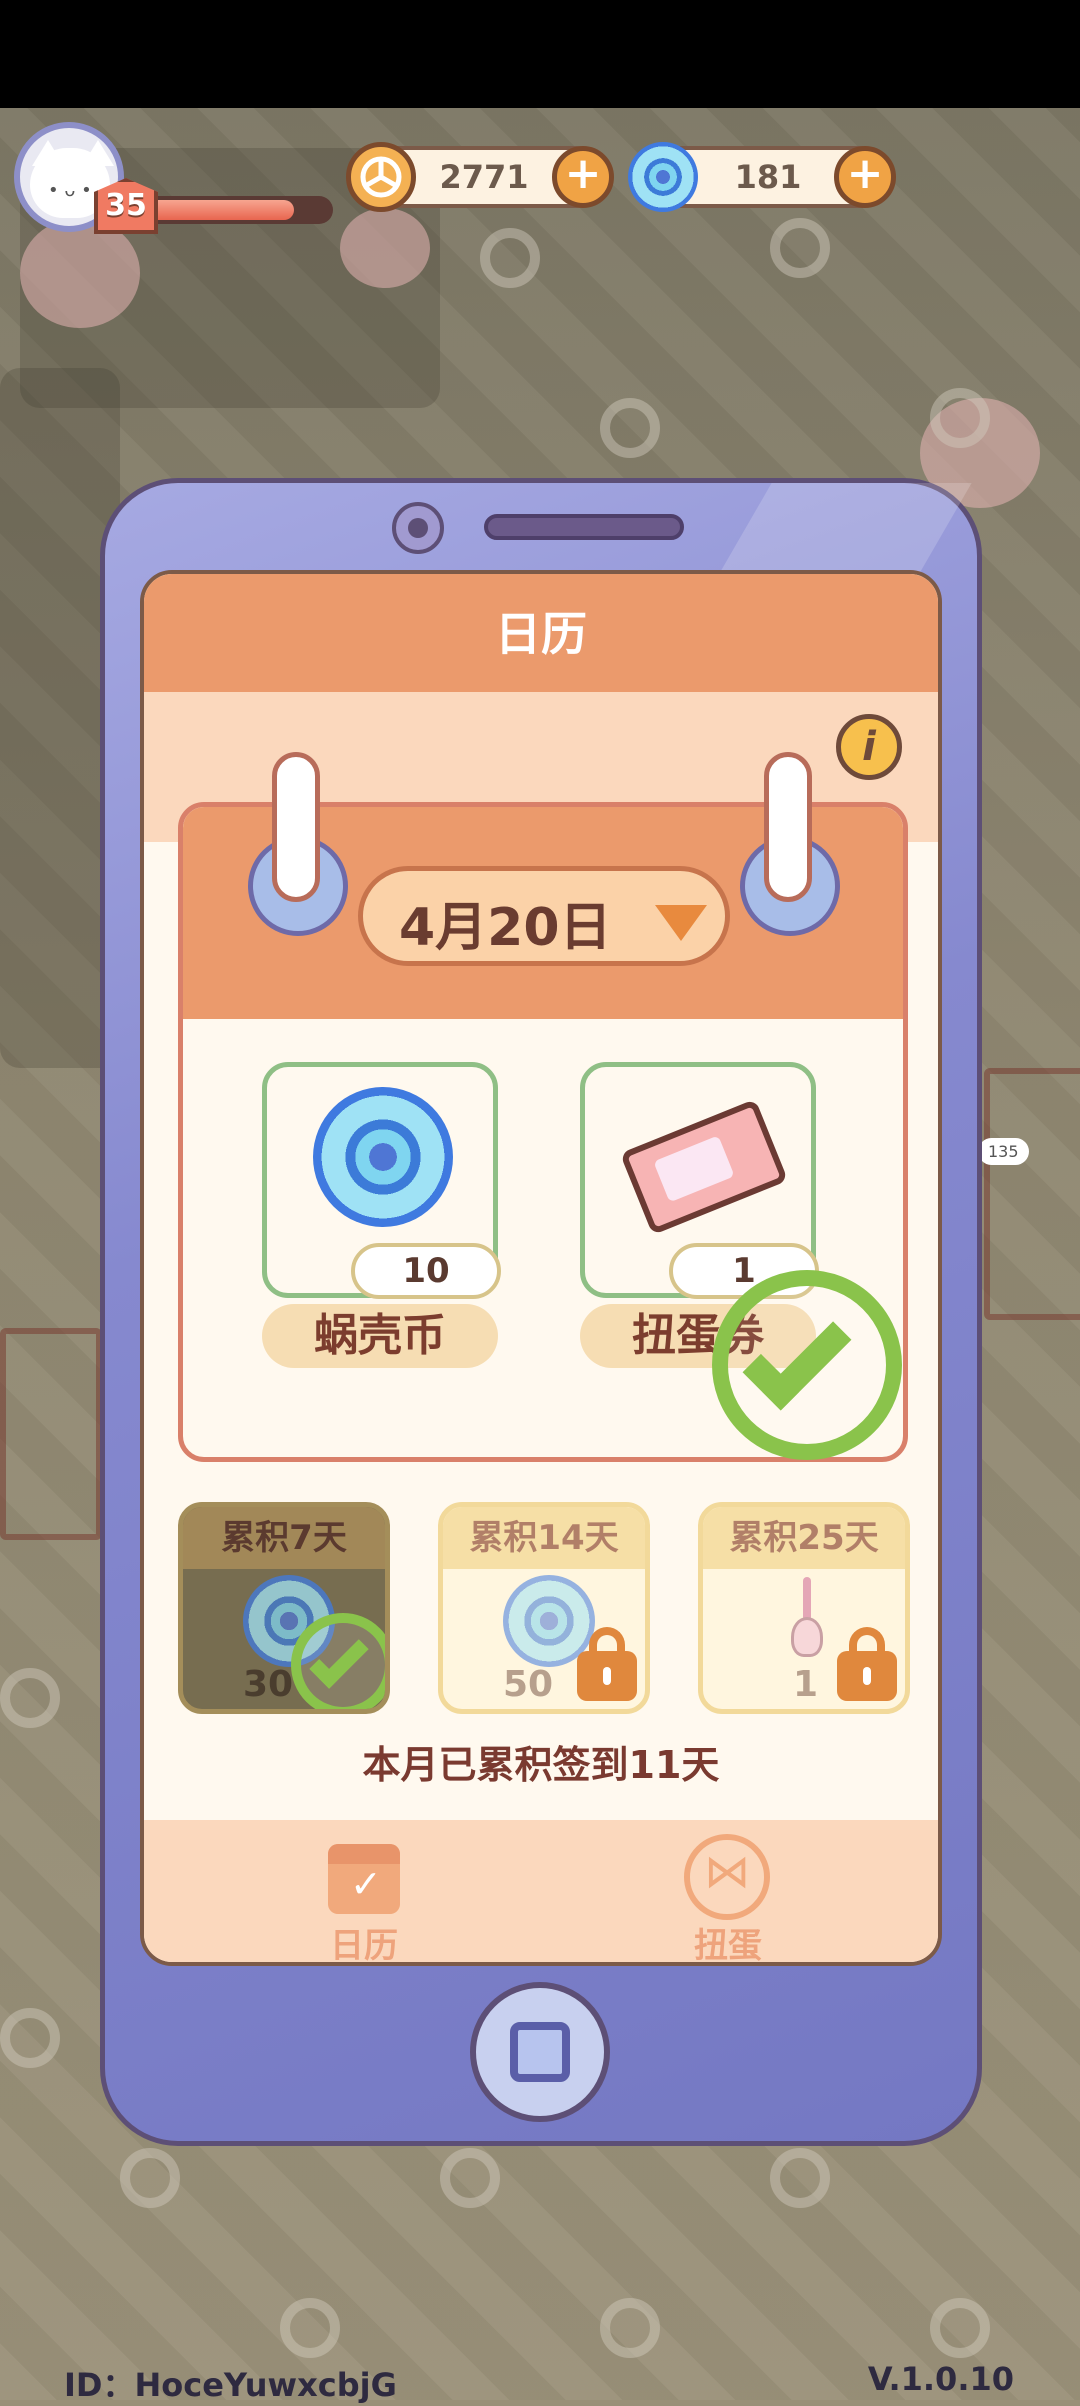 The width and height of the screenshot is (1080, 2406). What do you see at coordinates (381, 177) in the screenshot?
I see `coin-icon` at bounding box center [381, 177].